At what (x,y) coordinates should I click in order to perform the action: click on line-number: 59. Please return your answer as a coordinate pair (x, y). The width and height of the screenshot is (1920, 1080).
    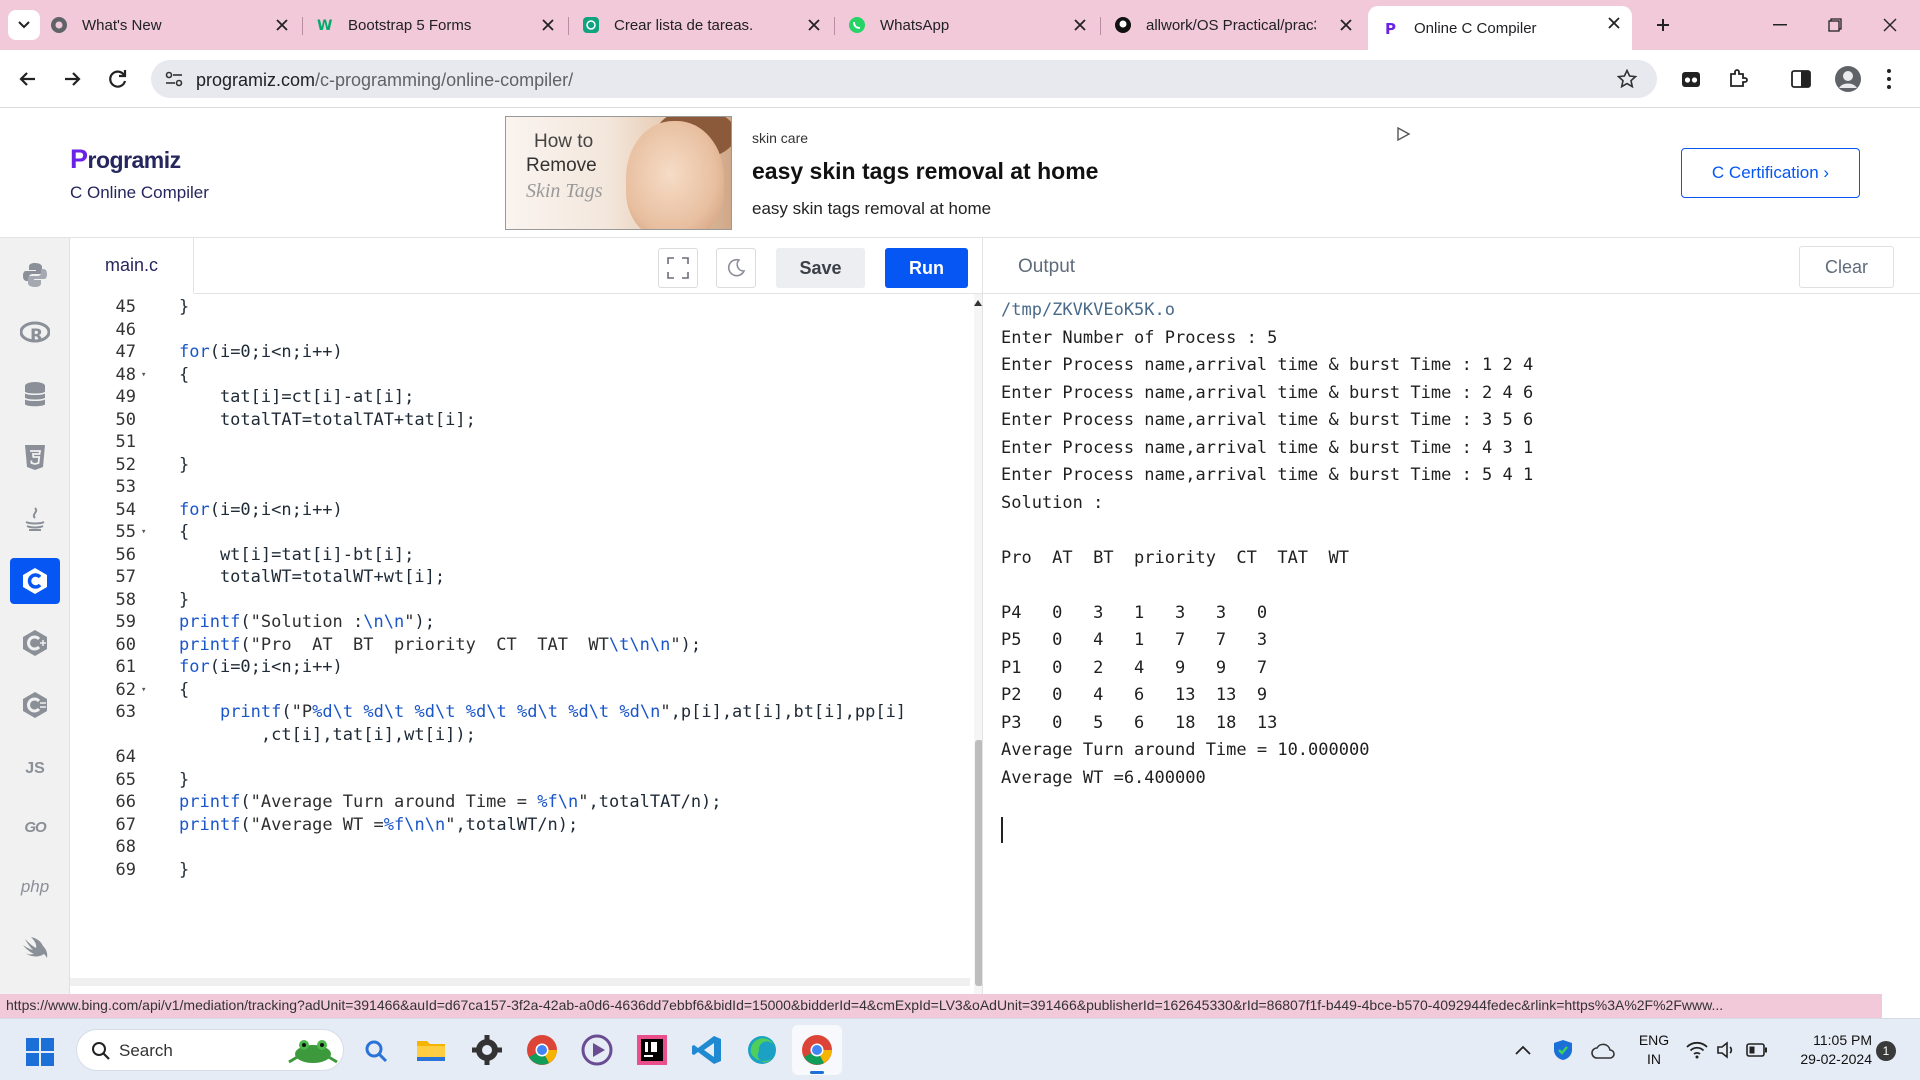
    Looking at the image, I should click on (125, 622).